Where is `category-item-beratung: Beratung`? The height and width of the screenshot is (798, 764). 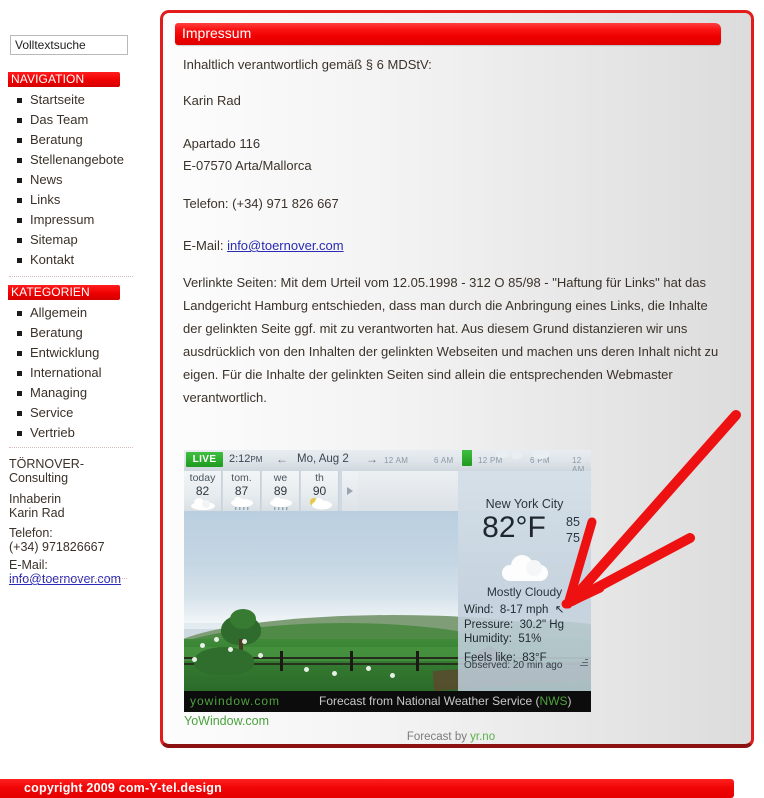
category-item-beratung: Beratung is located at coordinates (78, 333).